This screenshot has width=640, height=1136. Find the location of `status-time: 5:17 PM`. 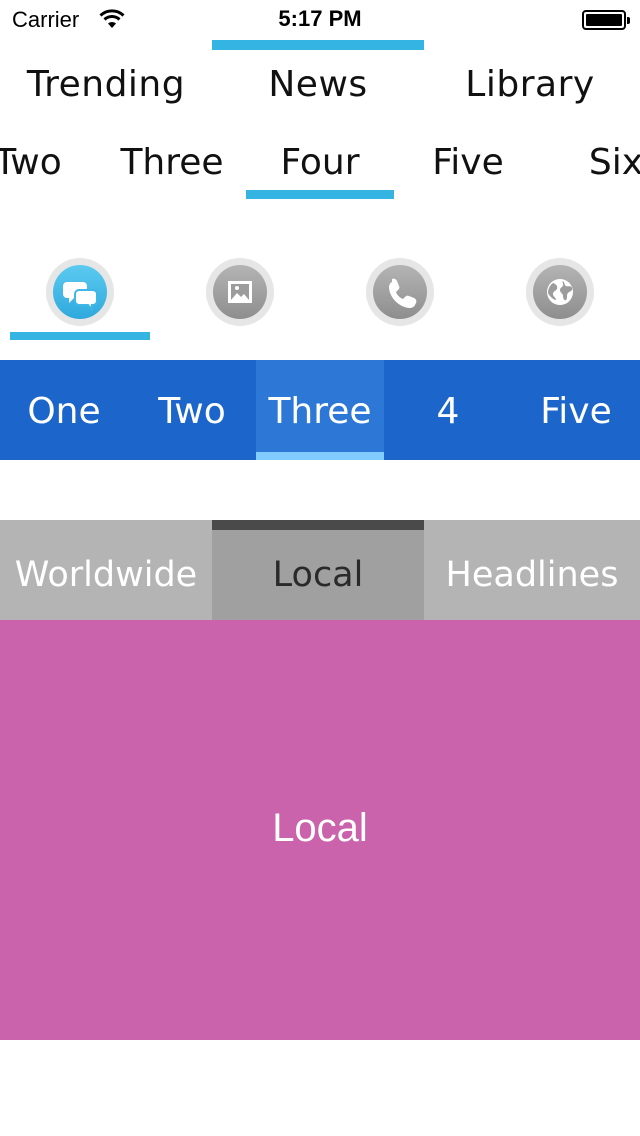

status-time: 5:17 PM is located at coordinates (320, 18).